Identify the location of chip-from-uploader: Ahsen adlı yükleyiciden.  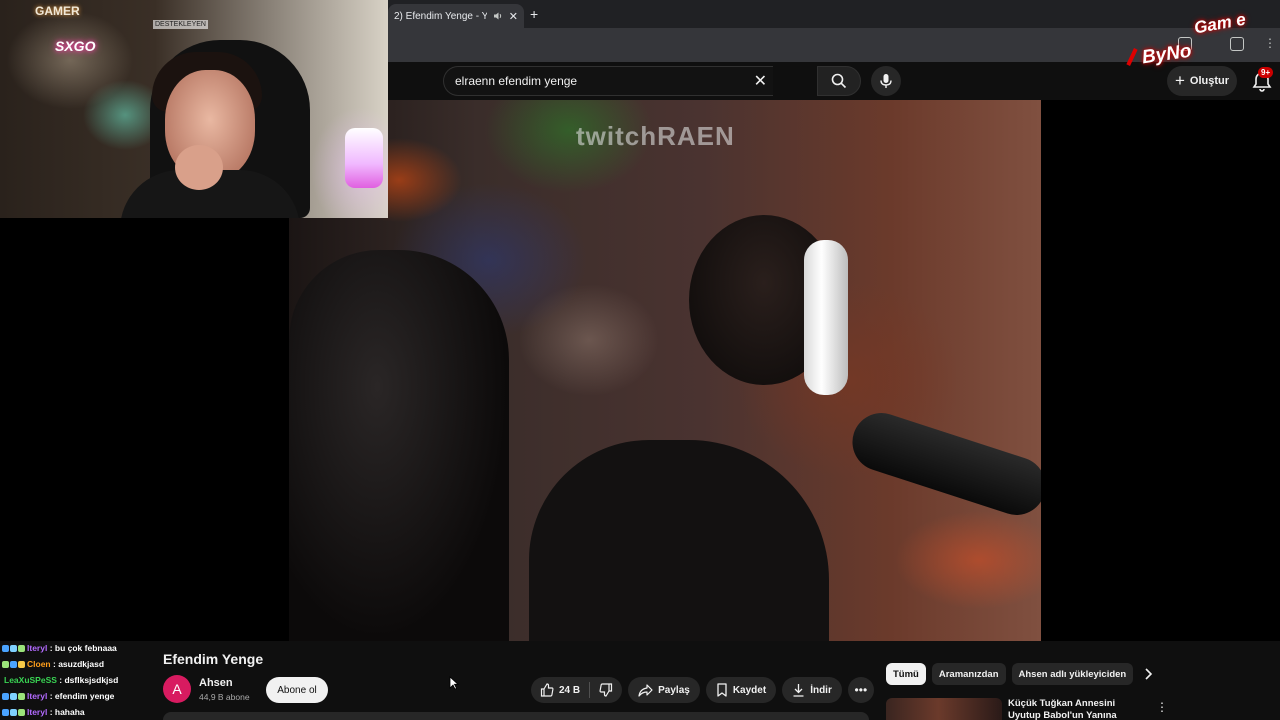
(1072, 674).